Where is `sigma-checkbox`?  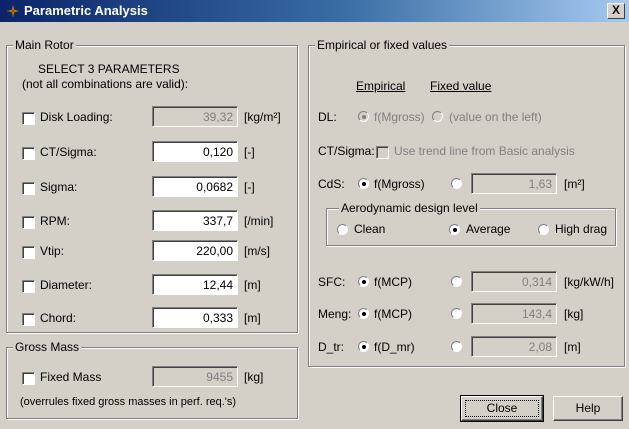
sigma-checkbox is located at coordinates (28, 188).